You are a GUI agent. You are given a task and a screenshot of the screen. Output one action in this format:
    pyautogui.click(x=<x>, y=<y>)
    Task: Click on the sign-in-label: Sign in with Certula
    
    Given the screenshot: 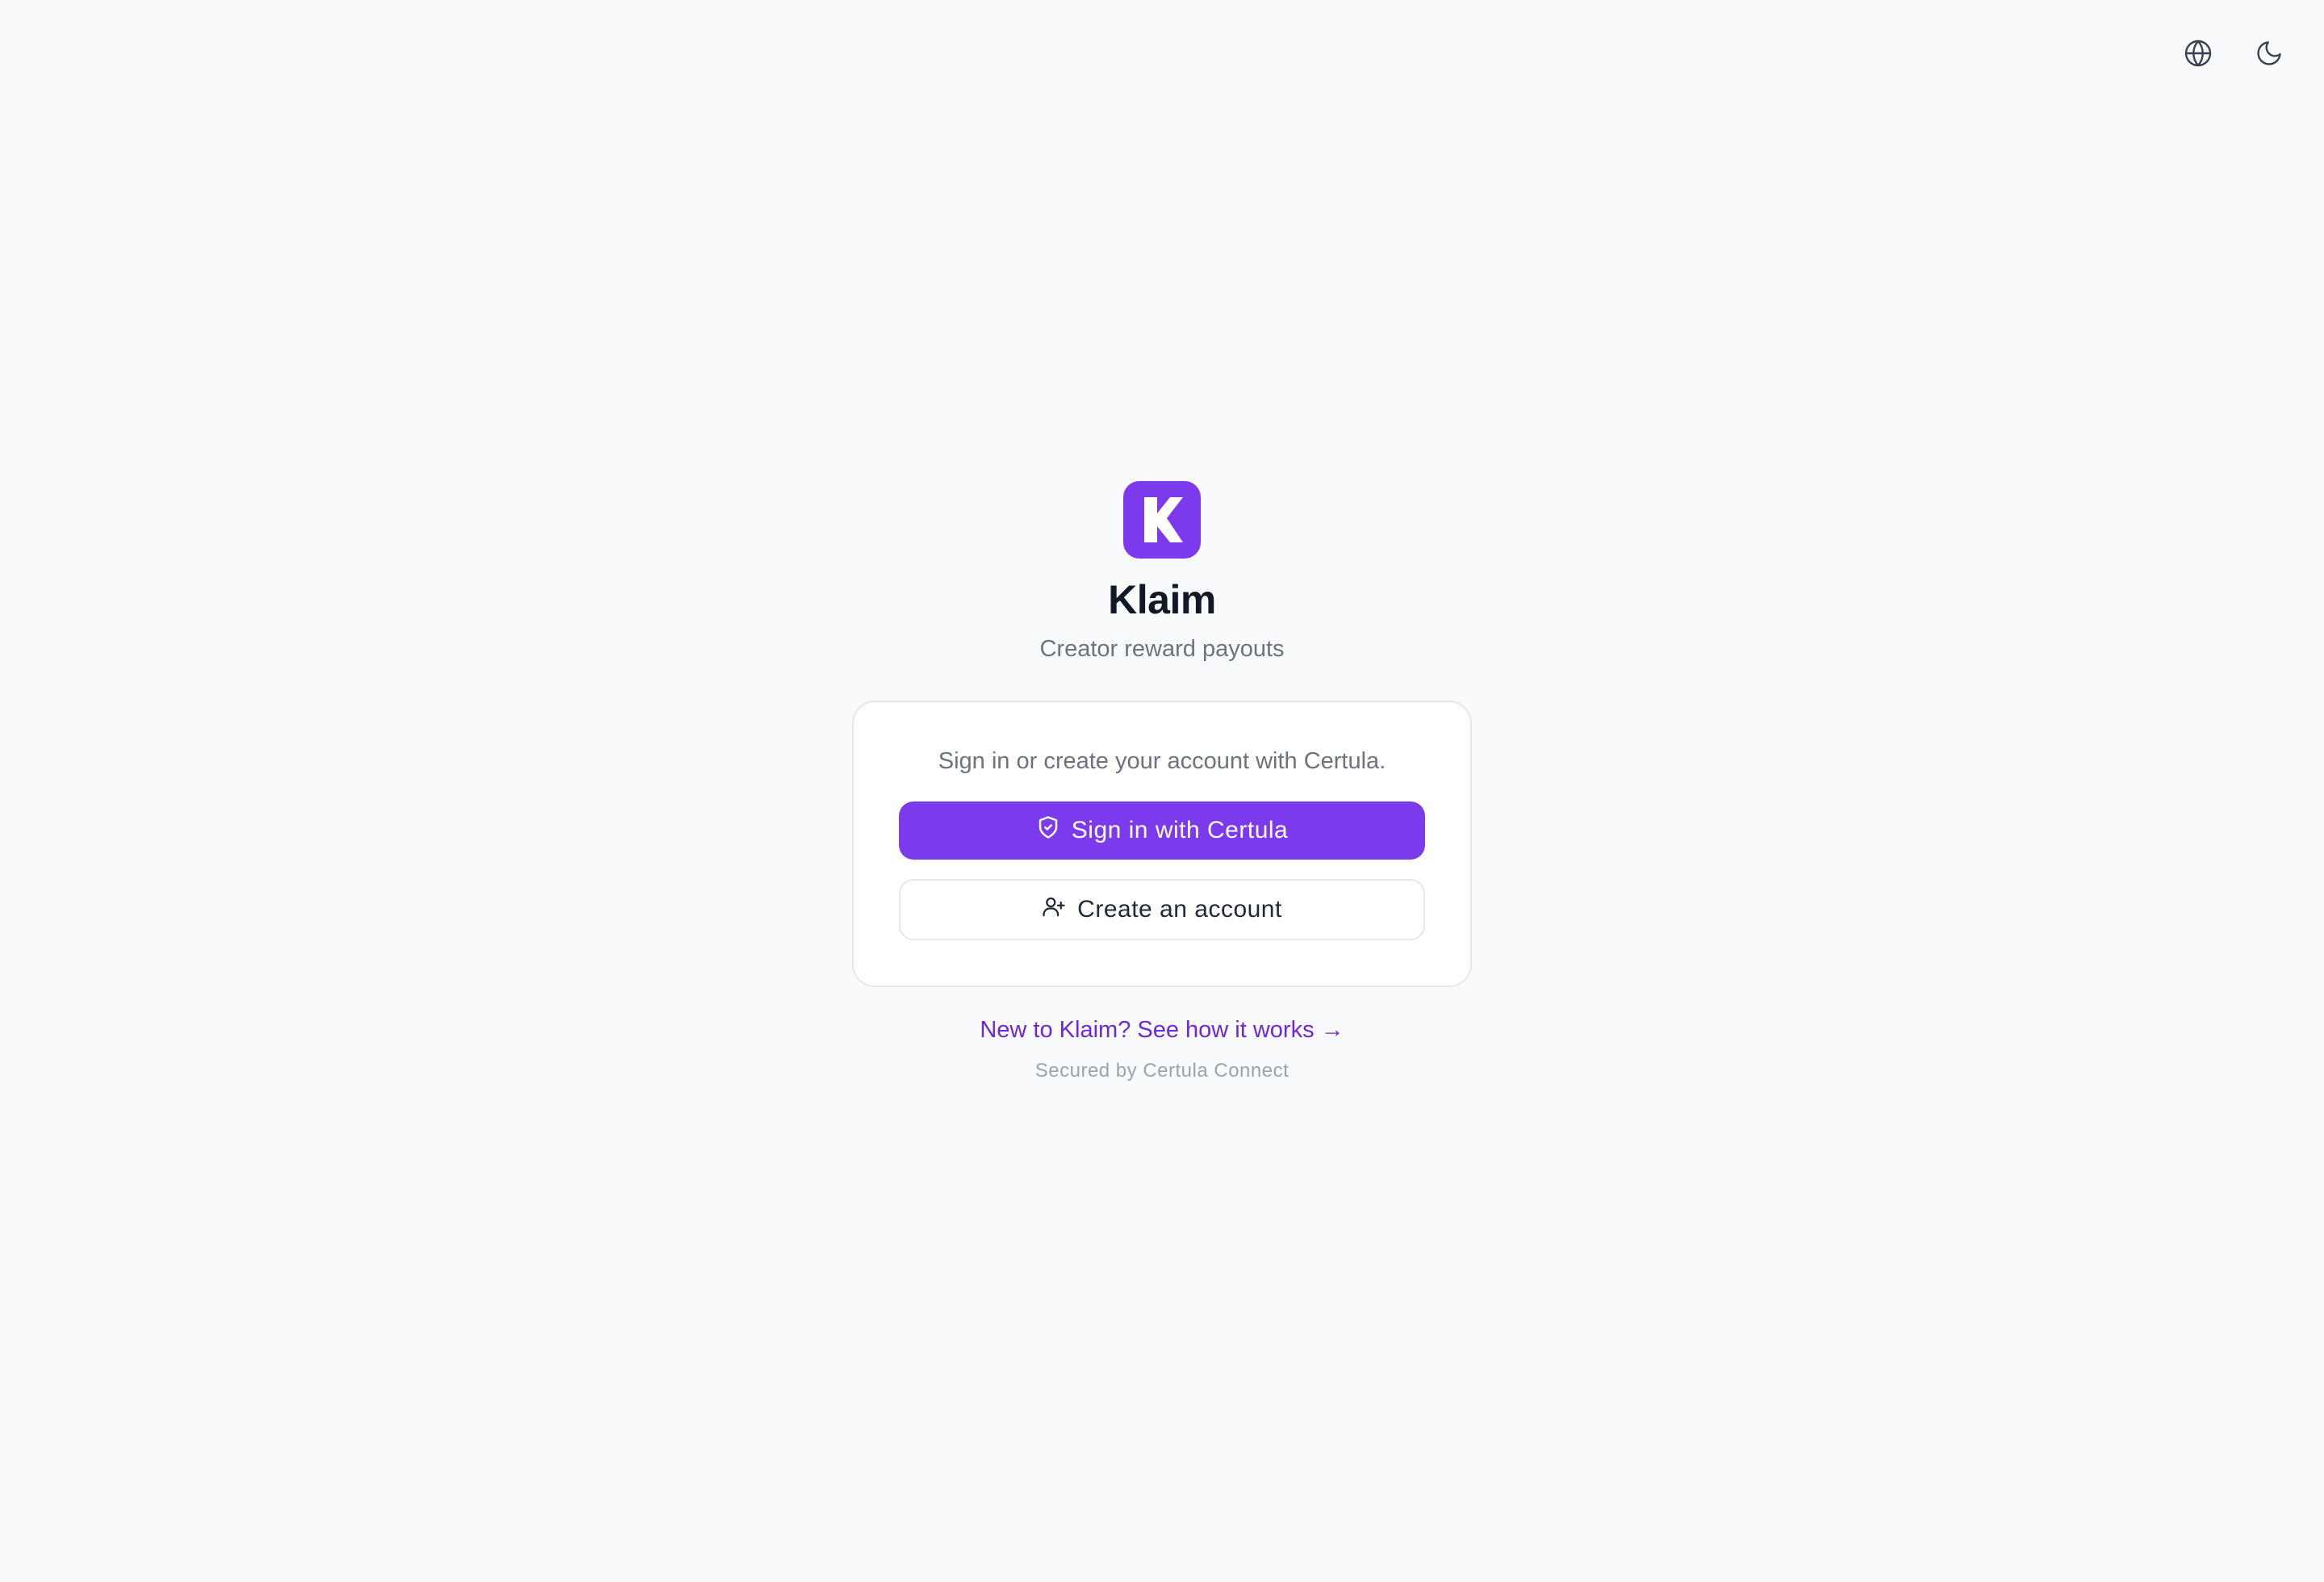 What is the action you would take?
    pyautogui.click(x=1180, y=829)
    